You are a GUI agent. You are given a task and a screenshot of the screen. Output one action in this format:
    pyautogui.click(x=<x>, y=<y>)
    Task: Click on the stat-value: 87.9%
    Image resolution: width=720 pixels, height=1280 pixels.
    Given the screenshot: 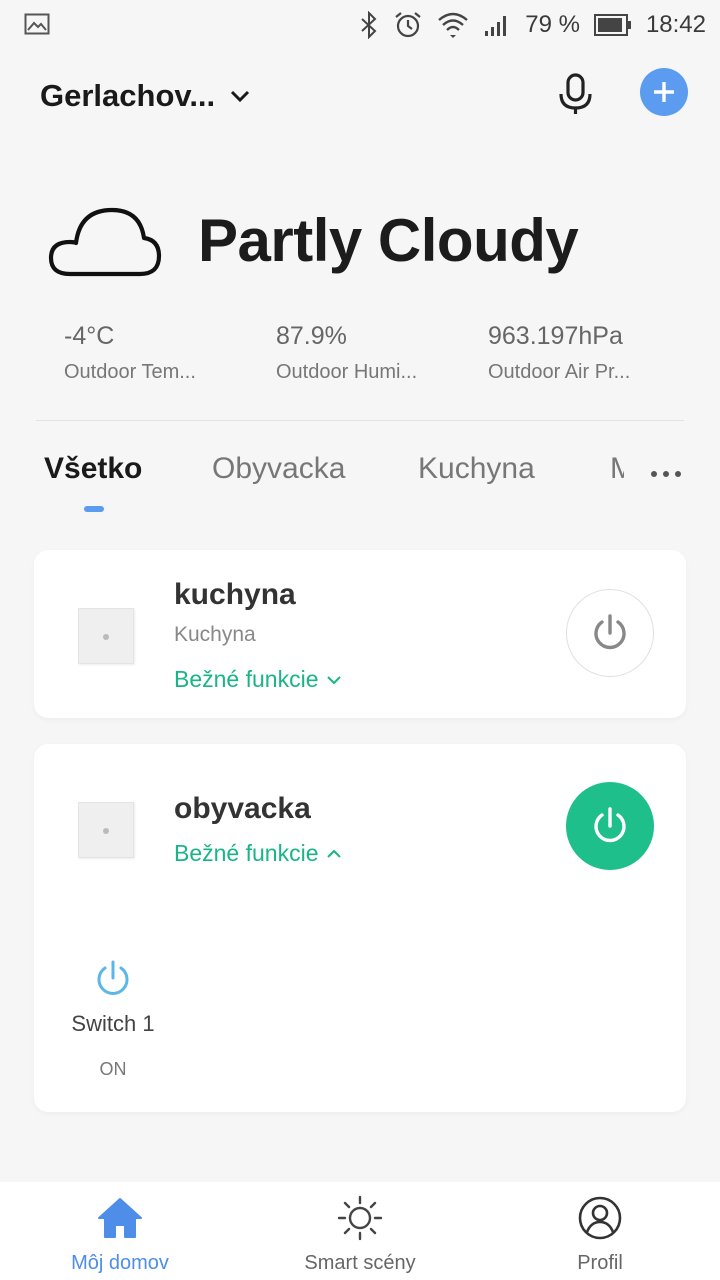 What is the action you would take?
    pyautogui.click(x=311, y=336)
    